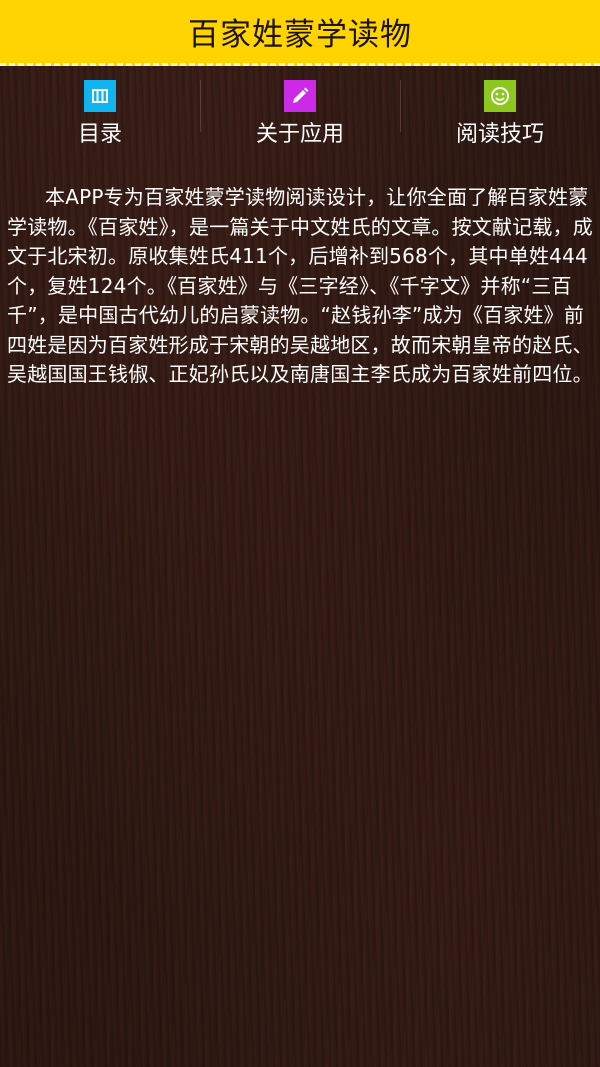  I want to click on nav-label-reading-tips: 阅读技巧, so click(499, 134).